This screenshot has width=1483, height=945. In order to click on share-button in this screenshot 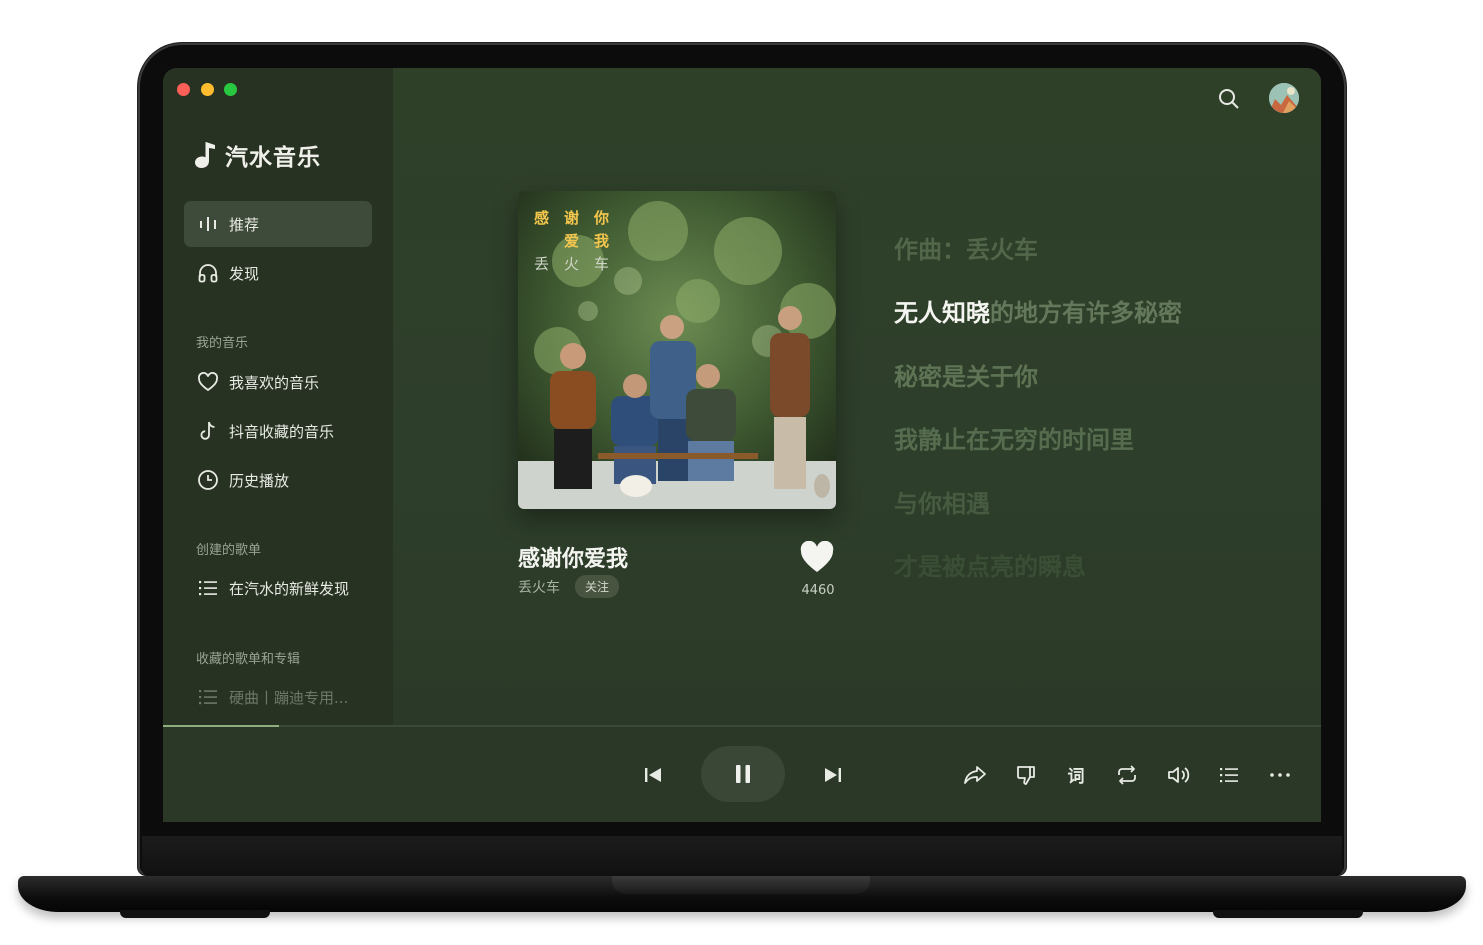, I will do `click(975, 775)`.